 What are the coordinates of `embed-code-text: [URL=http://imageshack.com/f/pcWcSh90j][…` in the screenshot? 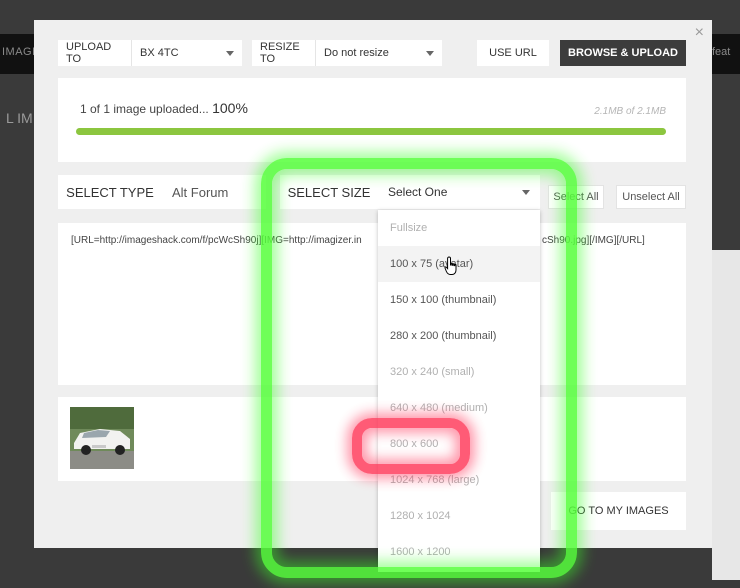 It's located at (221, 240).